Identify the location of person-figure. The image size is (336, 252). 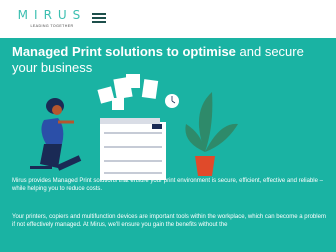
(56, 134).